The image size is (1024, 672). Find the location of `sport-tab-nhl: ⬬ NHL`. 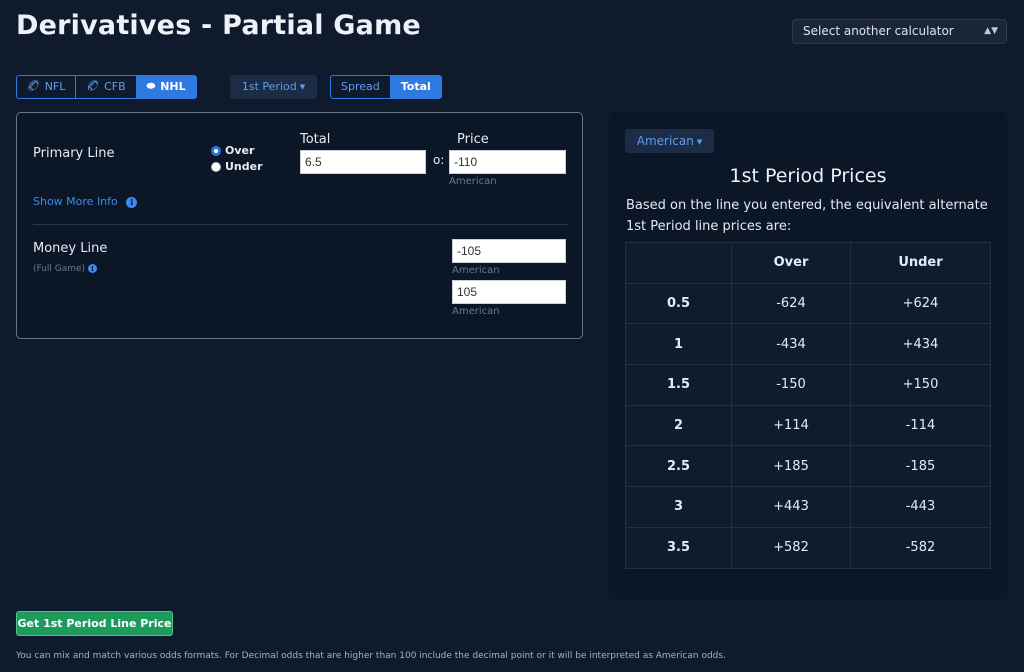

sport-tab-nhl: ⬬ NHL is located at coordinates (166, 87).